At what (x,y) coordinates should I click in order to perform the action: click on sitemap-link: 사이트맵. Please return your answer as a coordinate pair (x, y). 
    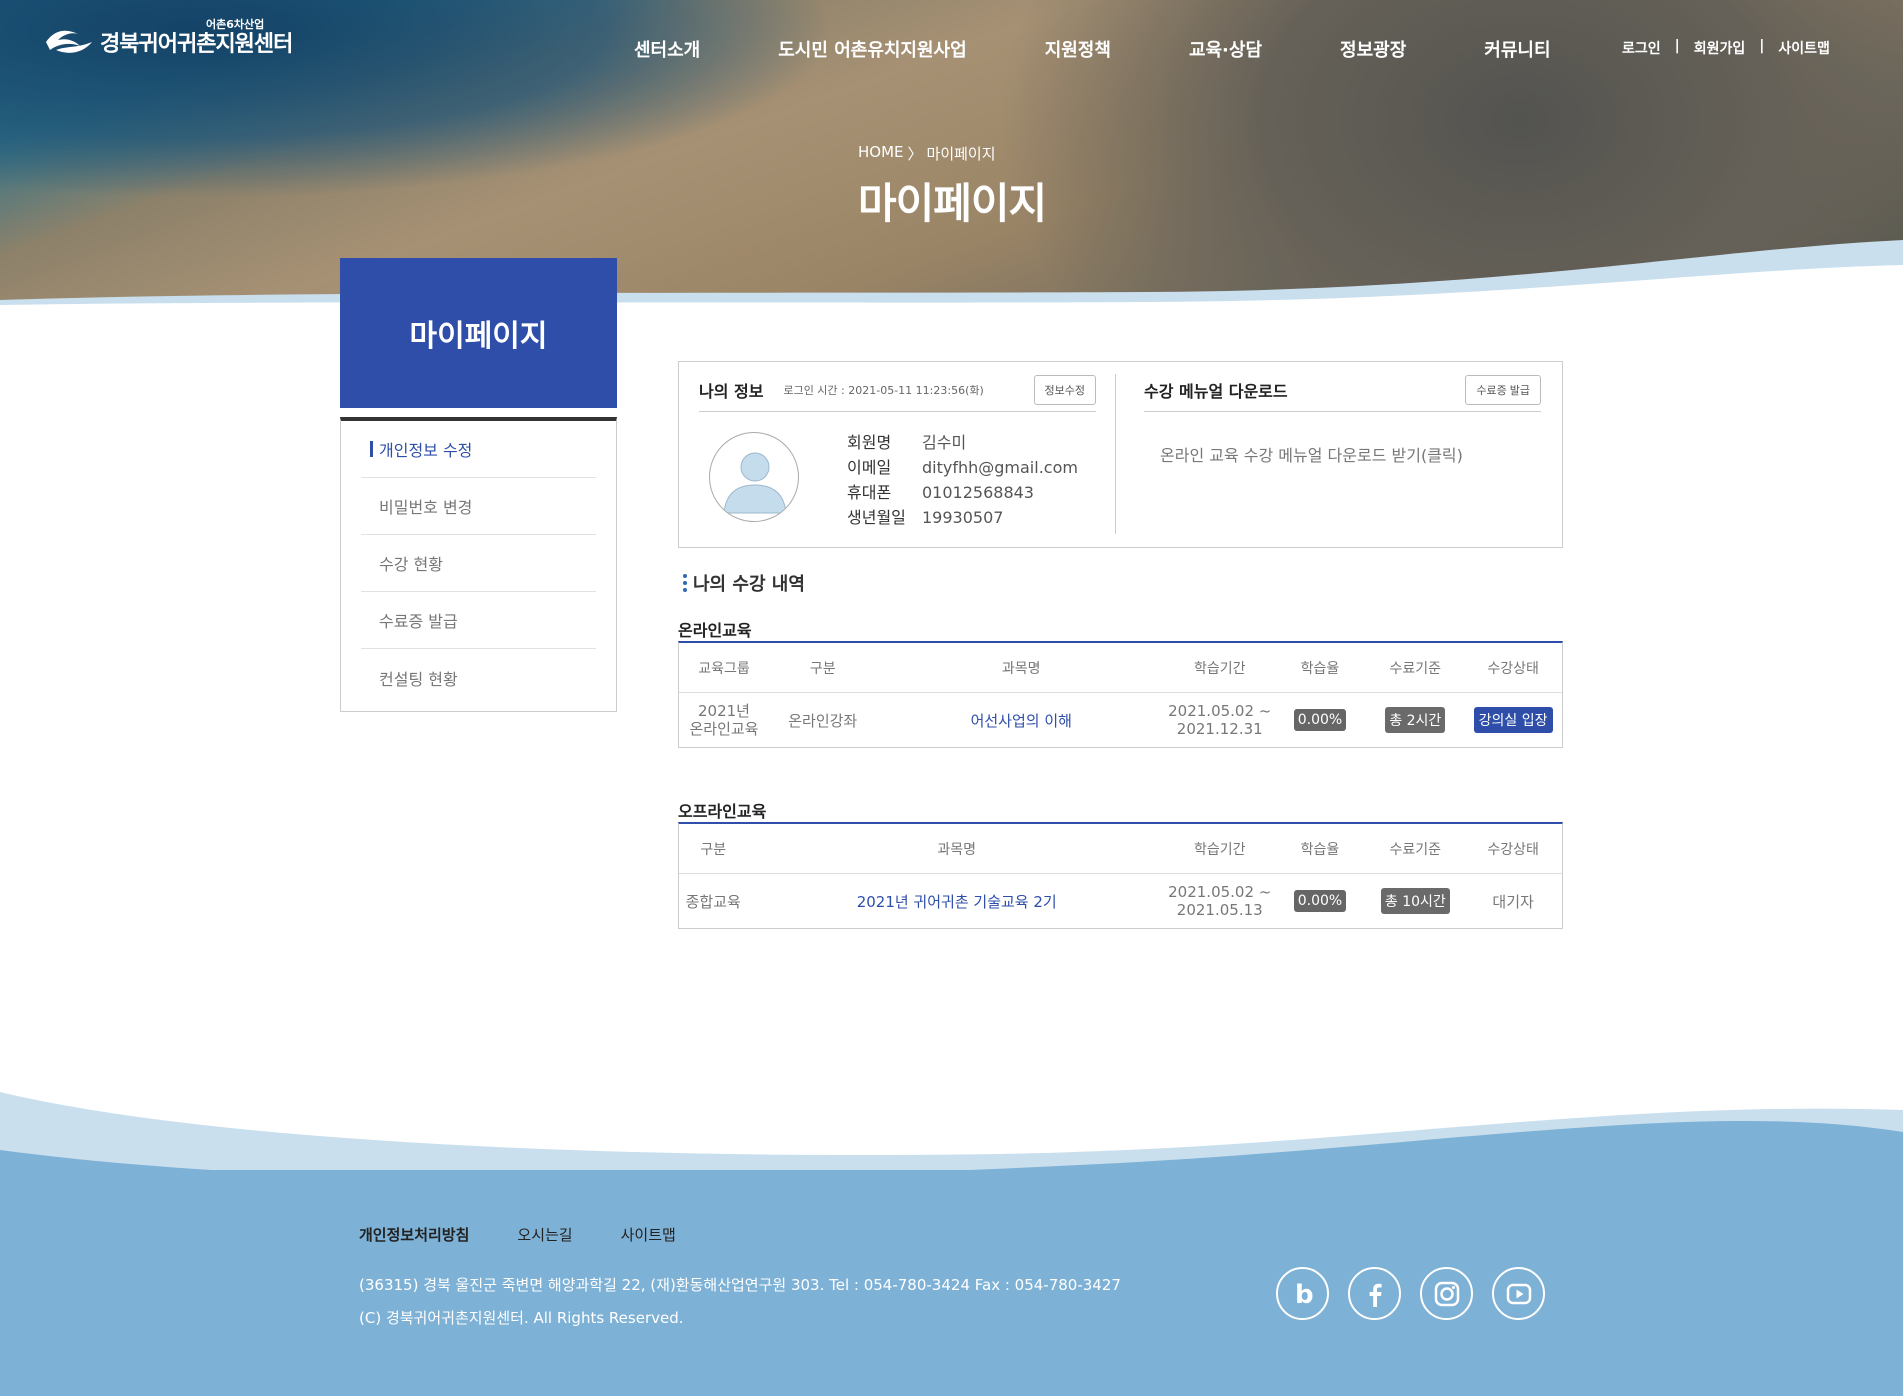
    Looking at the image, I should click on (1804, 48).